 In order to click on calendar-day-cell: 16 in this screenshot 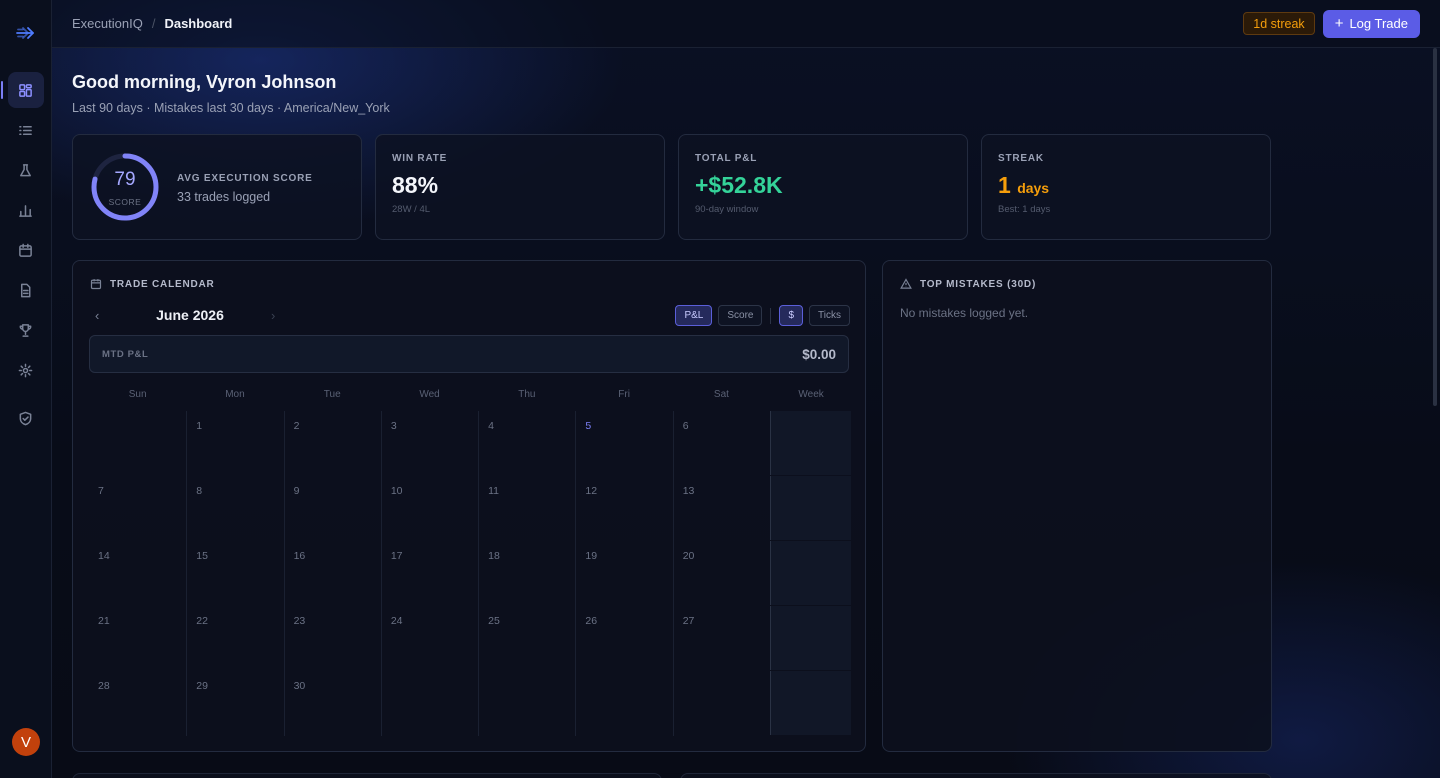, I will do `click(332, 573)`.